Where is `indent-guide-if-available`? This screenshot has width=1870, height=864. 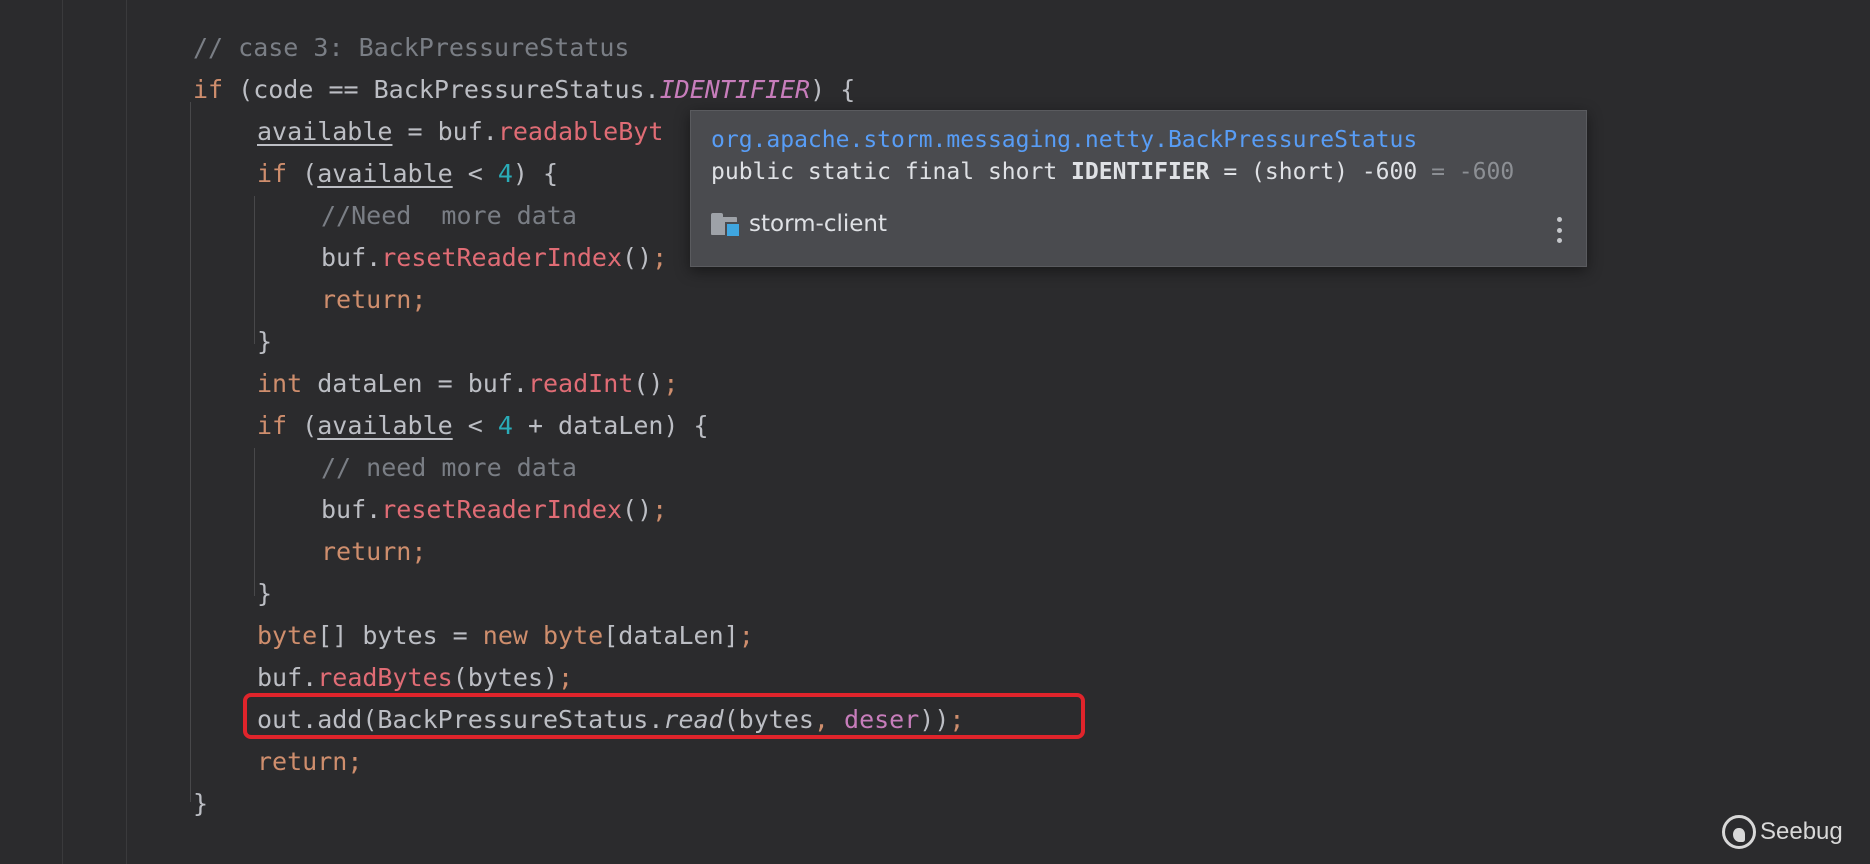 indent-guide-if-available is located at coordinates (254, 270).